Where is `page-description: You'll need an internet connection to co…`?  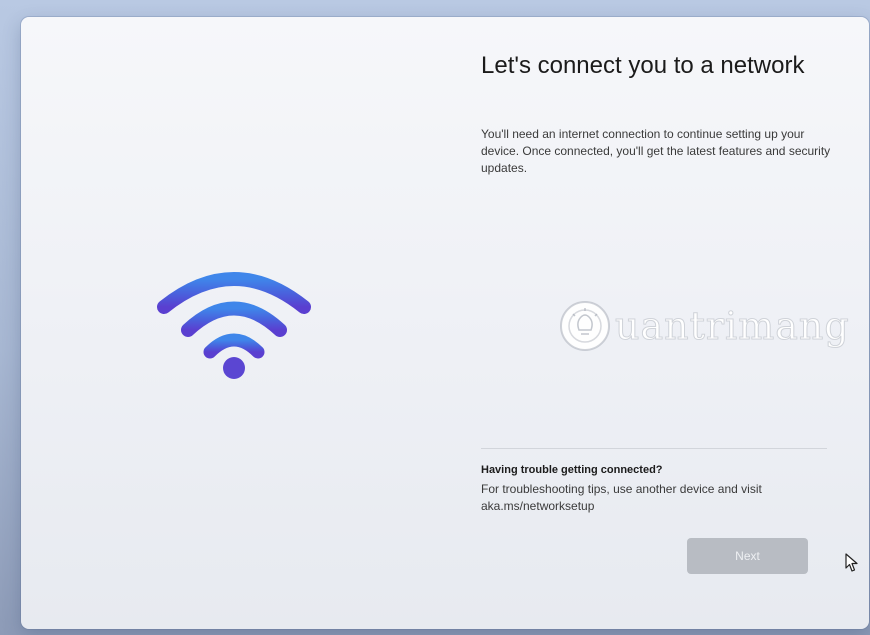
page-description: You'll need an internet connection to co… is located at coordinates (656, 151).